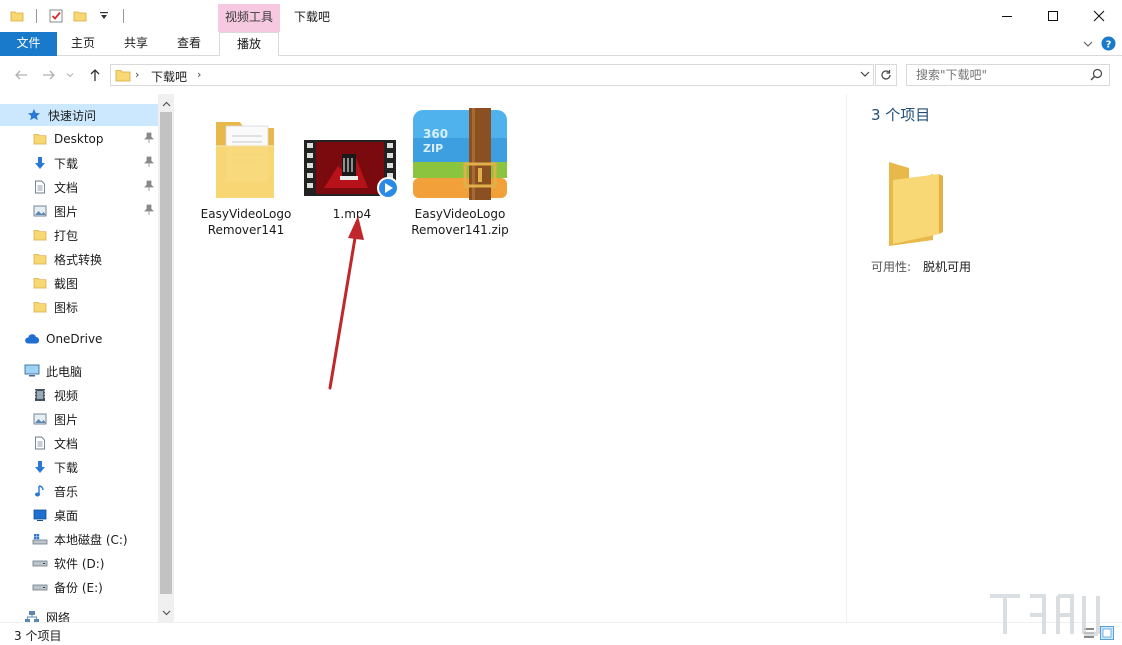  I want to click on music-note-icon, so click(40, 491).